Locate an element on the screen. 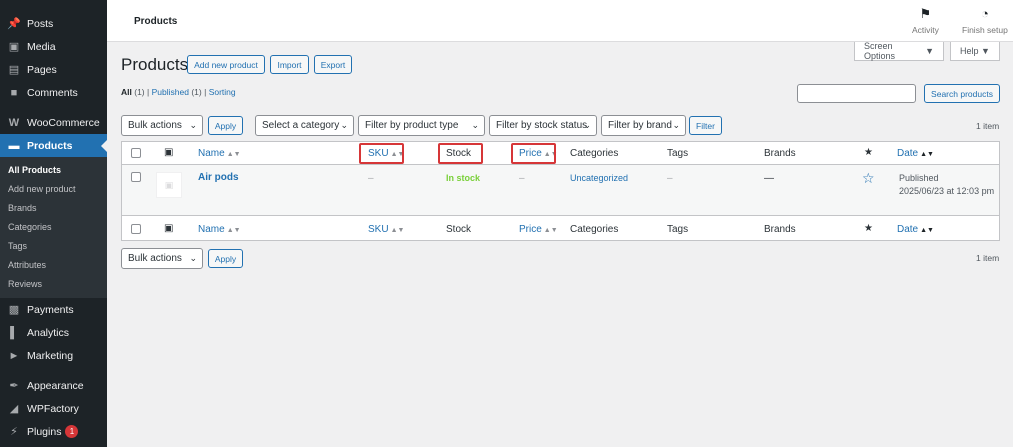 Image resolution: width=1013 pixels, height=447 pixels. column-brands: Brands is located at coordinates (780, 153).